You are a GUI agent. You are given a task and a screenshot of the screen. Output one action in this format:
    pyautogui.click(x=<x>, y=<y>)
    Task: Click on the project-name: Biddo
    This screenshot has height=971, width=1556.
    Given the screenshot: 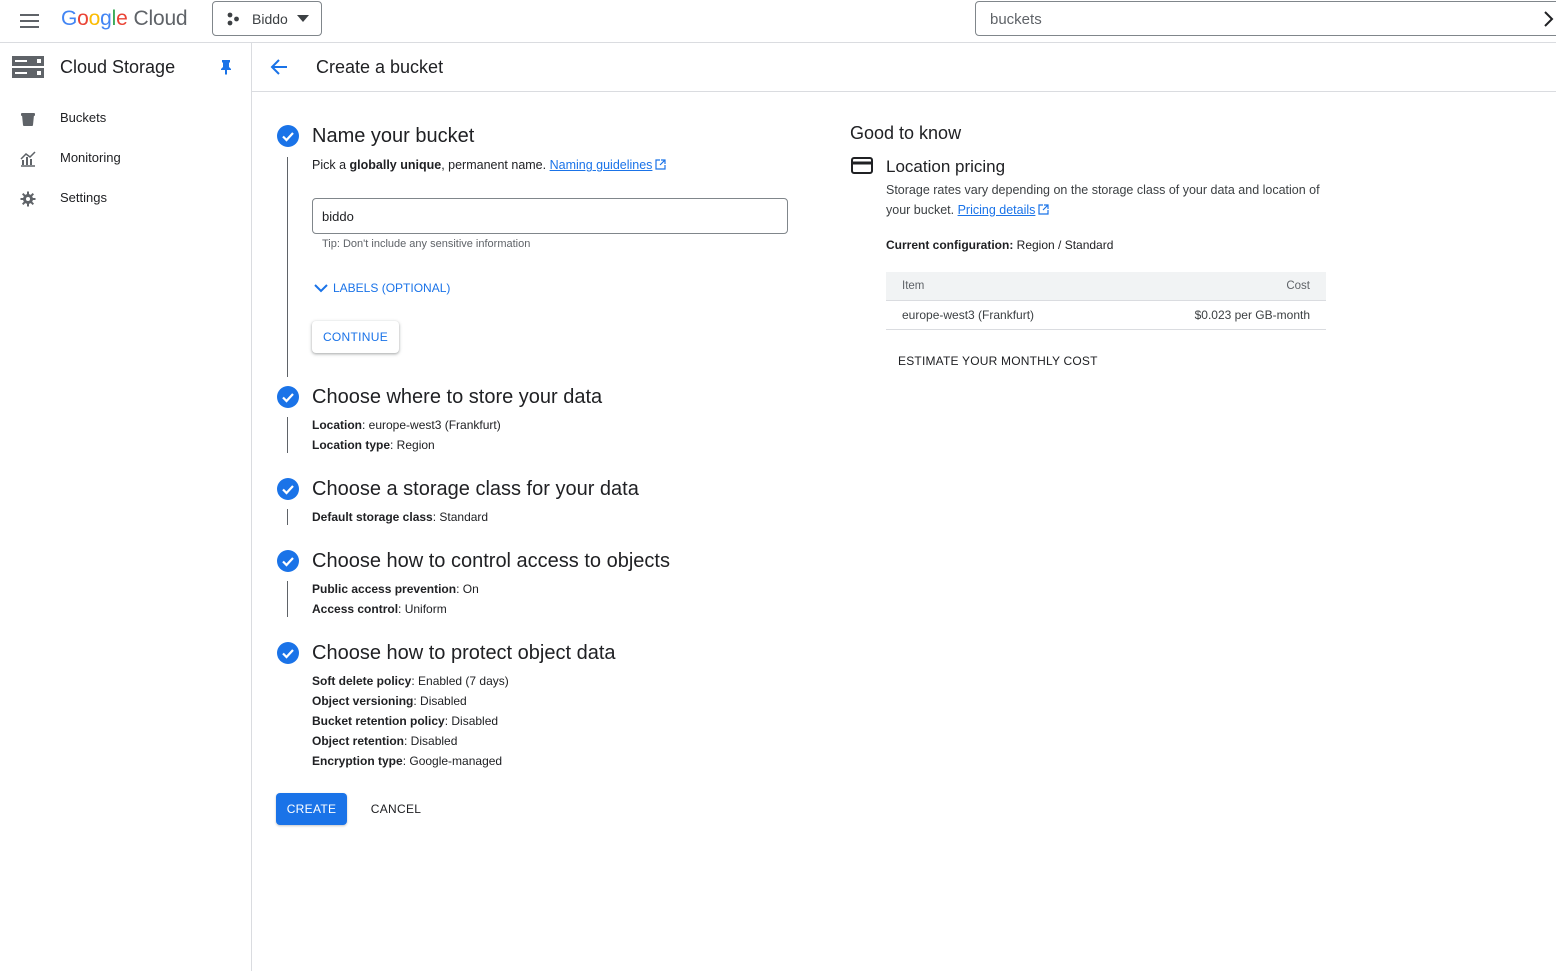 What is the action you would take?
    pyautogui.click(x=270, y=19)
    